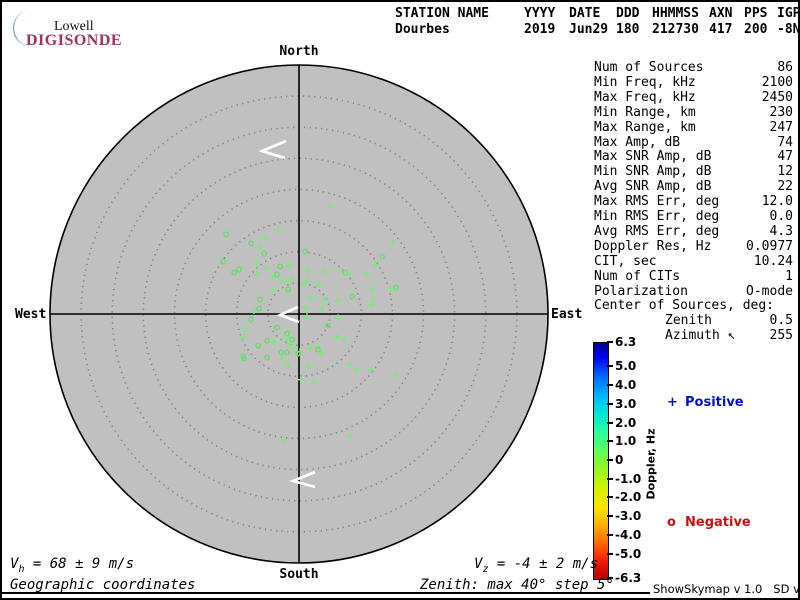  I want to click on compass-label-north: North, so click(299, 51).